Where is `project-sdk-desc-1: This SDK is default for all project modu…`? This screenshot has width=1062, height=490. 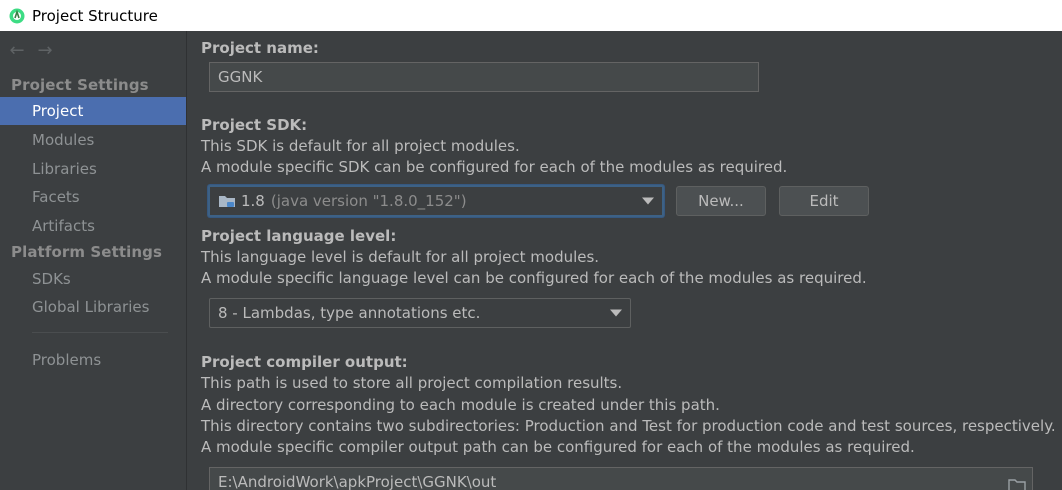 project-sdk-desc-1: This SDK is default for all project modu… is located at coordinates (360, 146).